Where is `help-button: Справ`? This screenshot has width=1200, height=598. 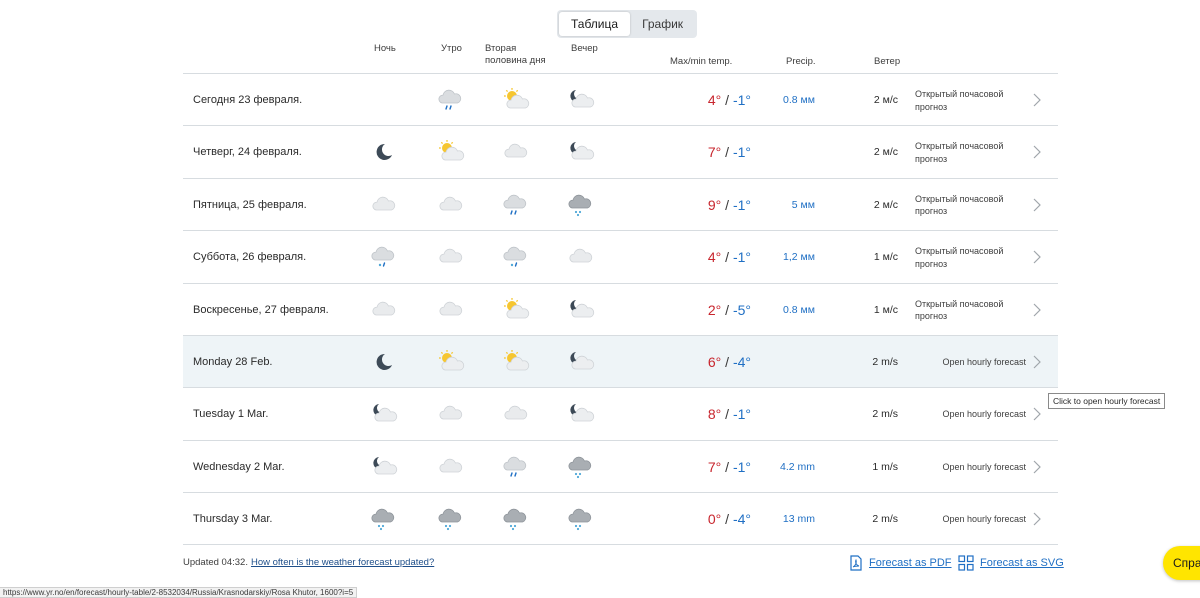 help-button: Справ is located at coordinates (1181, 563).